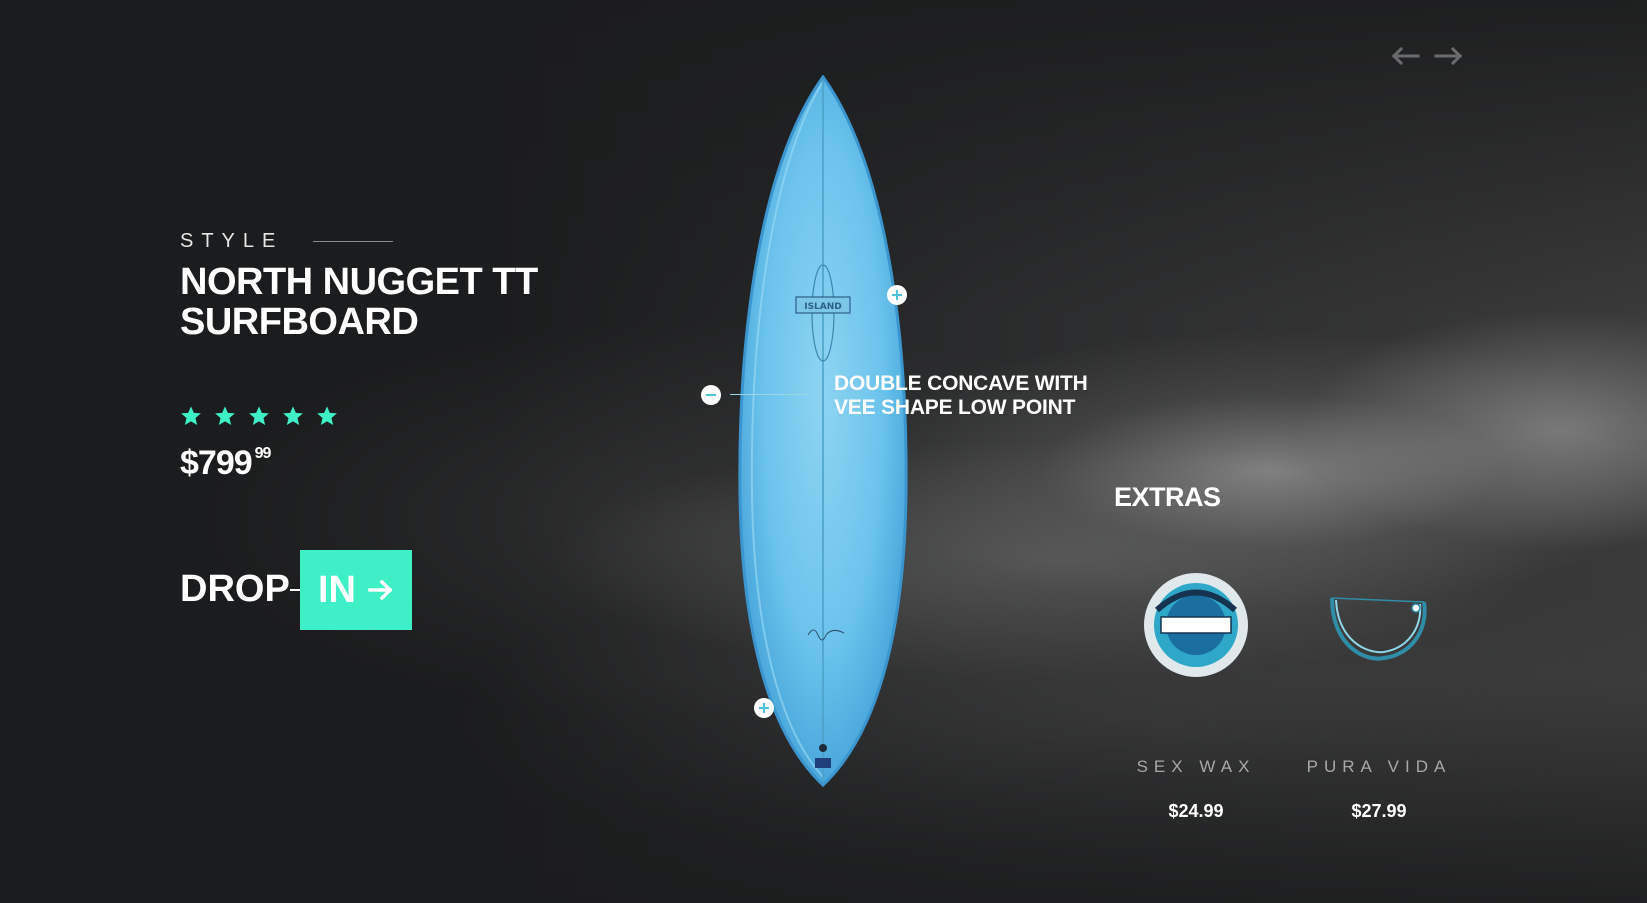  I want to click on arrow-left-icon, so click(1405, 56).